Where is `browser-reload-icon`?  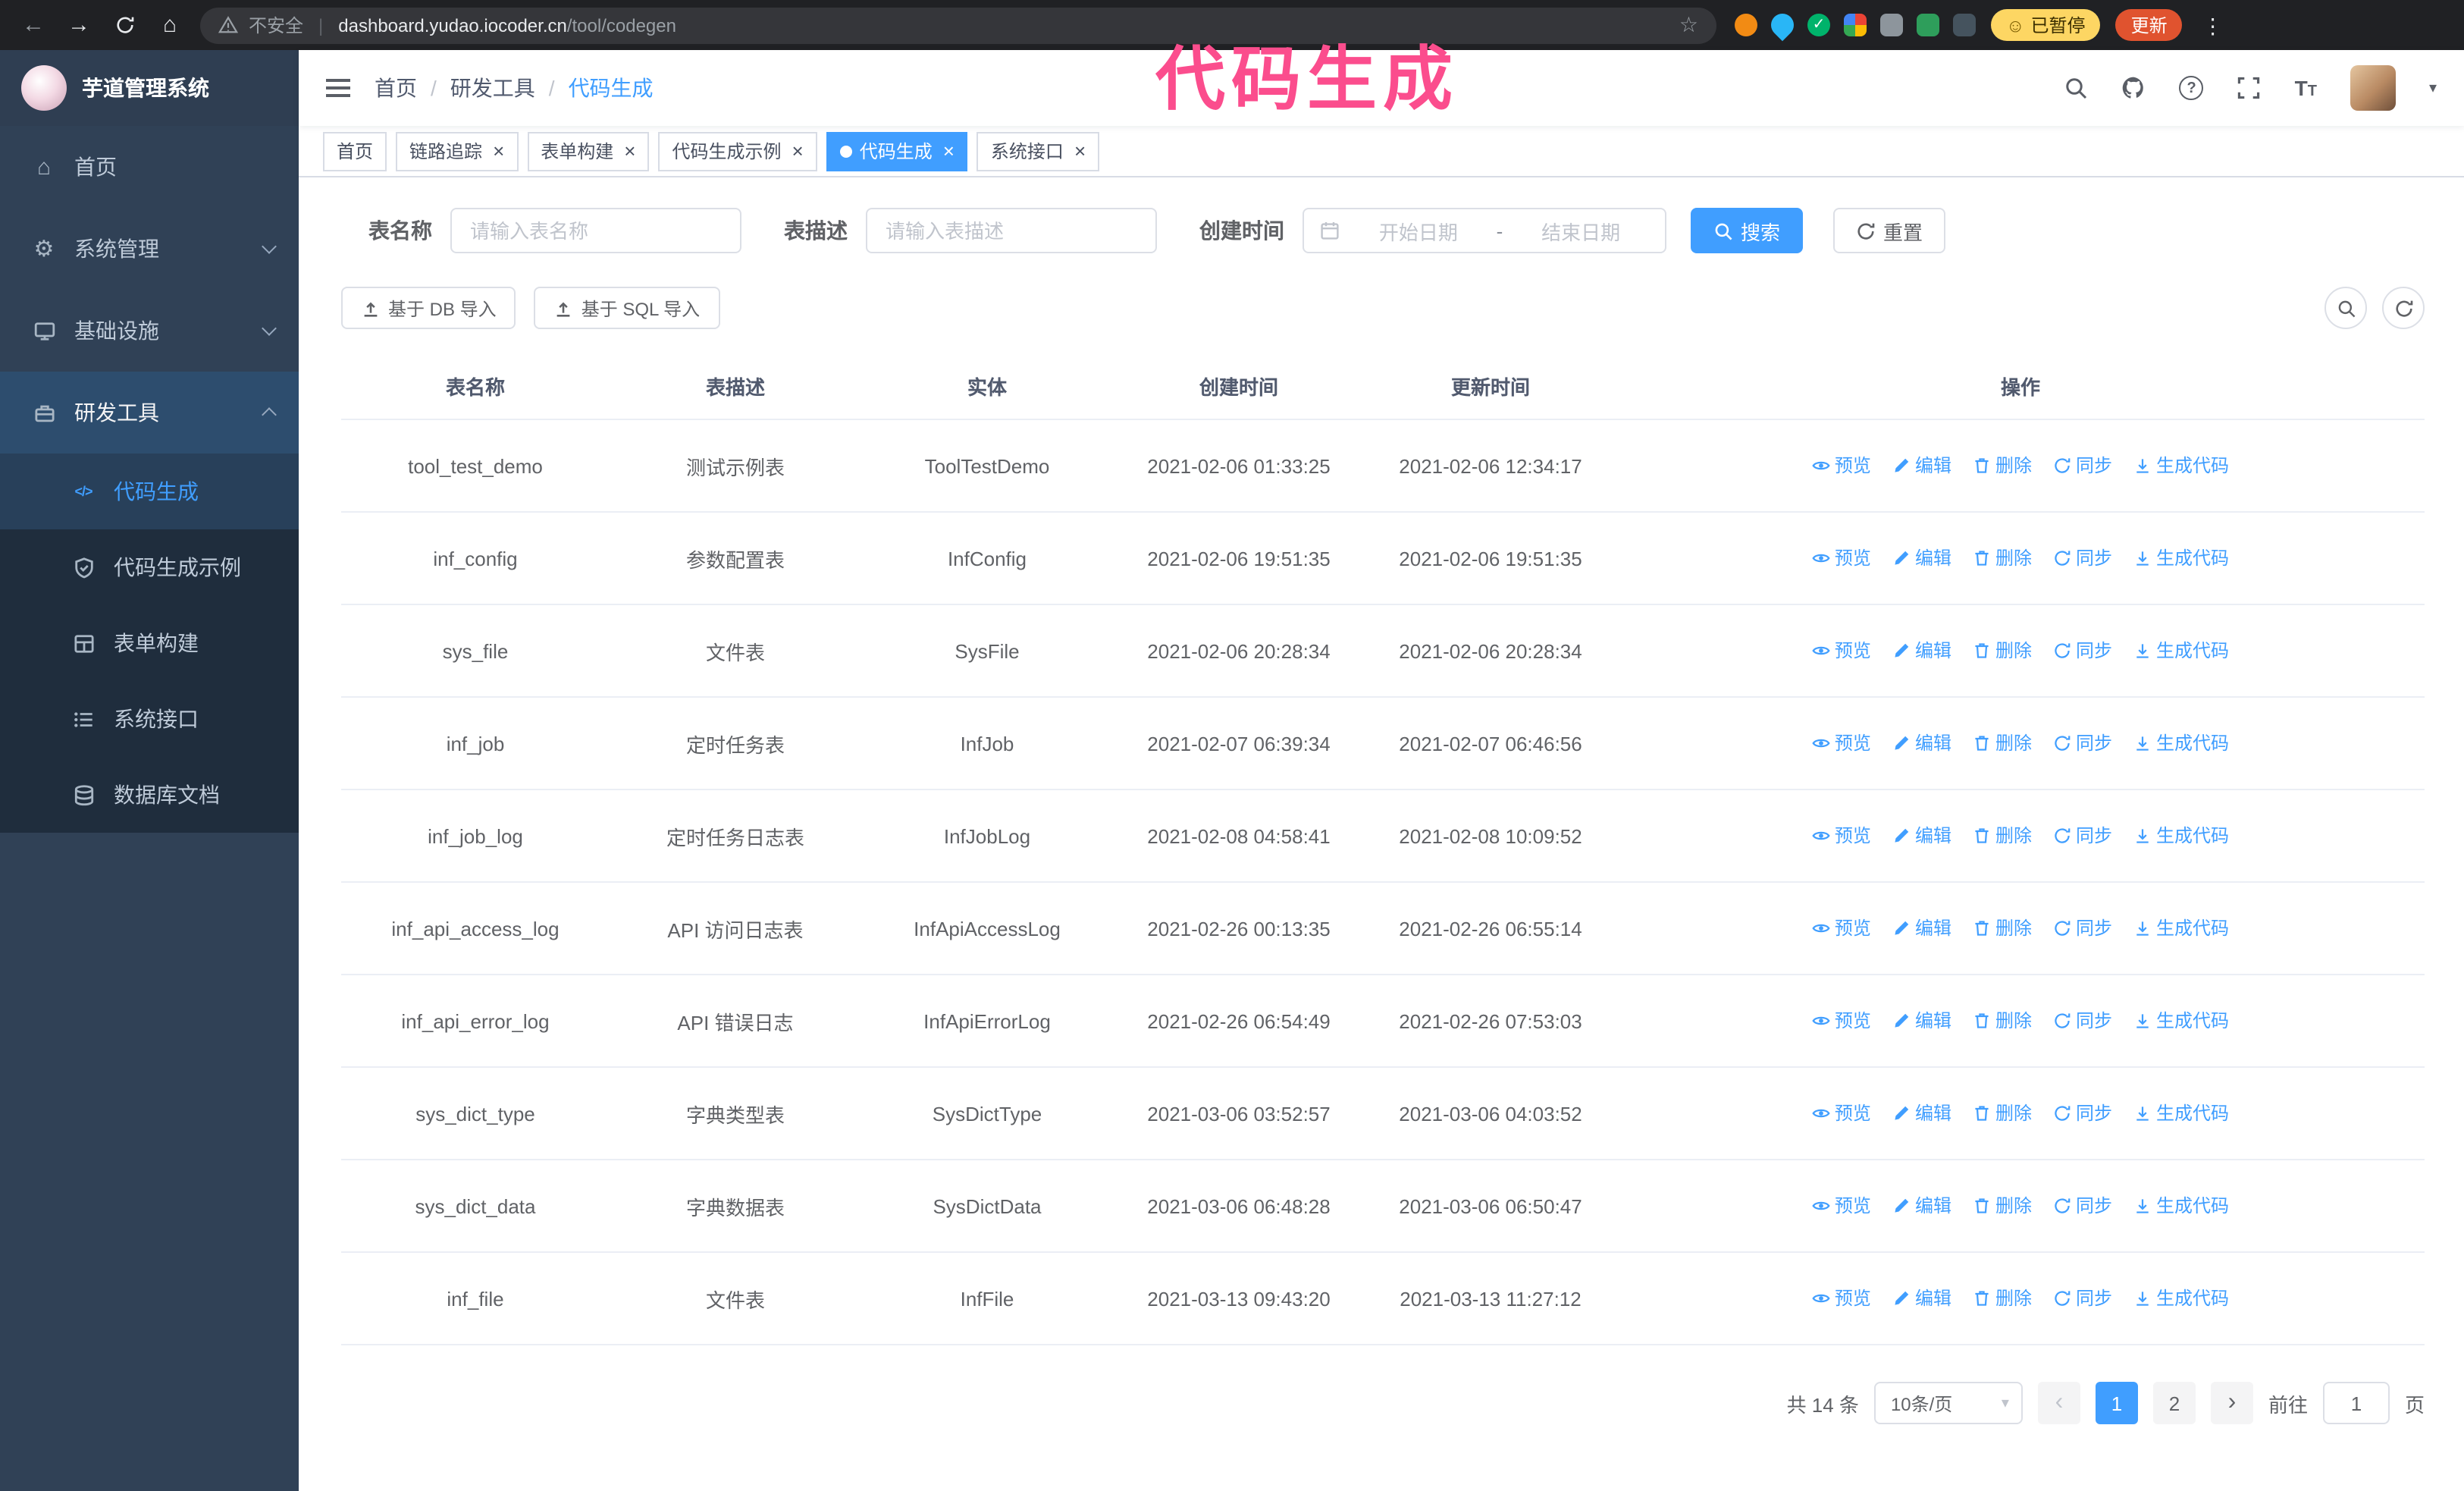
browser-reload-icon is located at coordinates (124, 25).